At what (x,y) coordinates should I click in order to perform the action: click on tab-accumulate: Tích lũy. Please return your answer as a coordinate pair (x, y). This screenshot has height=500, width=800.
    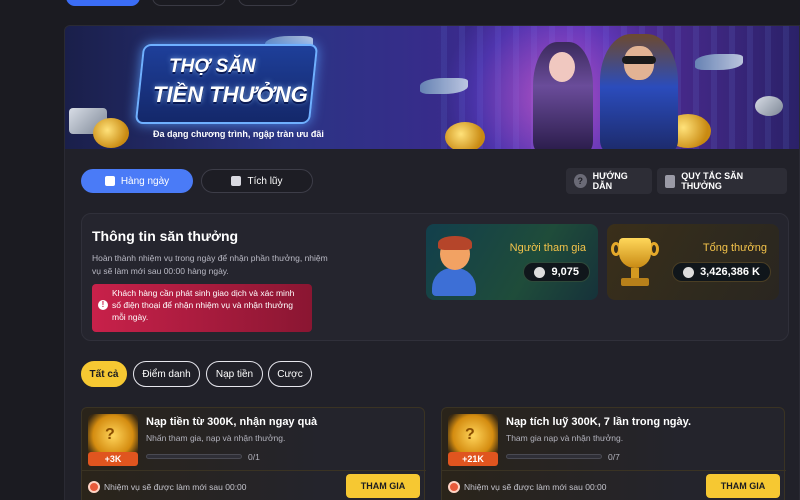
    Looking at the image, I should click on (257, 181).